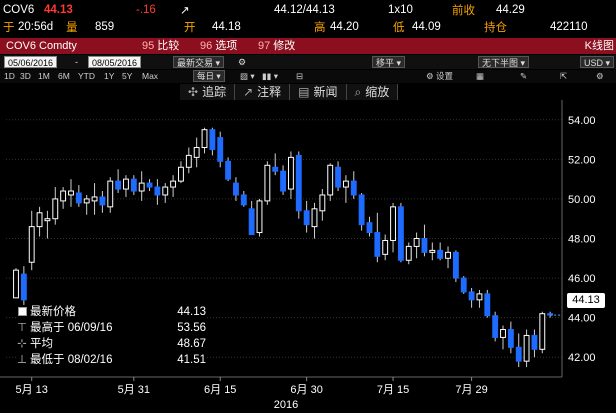 This screenshot has width=616, height=413. I want to click on x-tick-label: 6月 15, so click(220, 390).